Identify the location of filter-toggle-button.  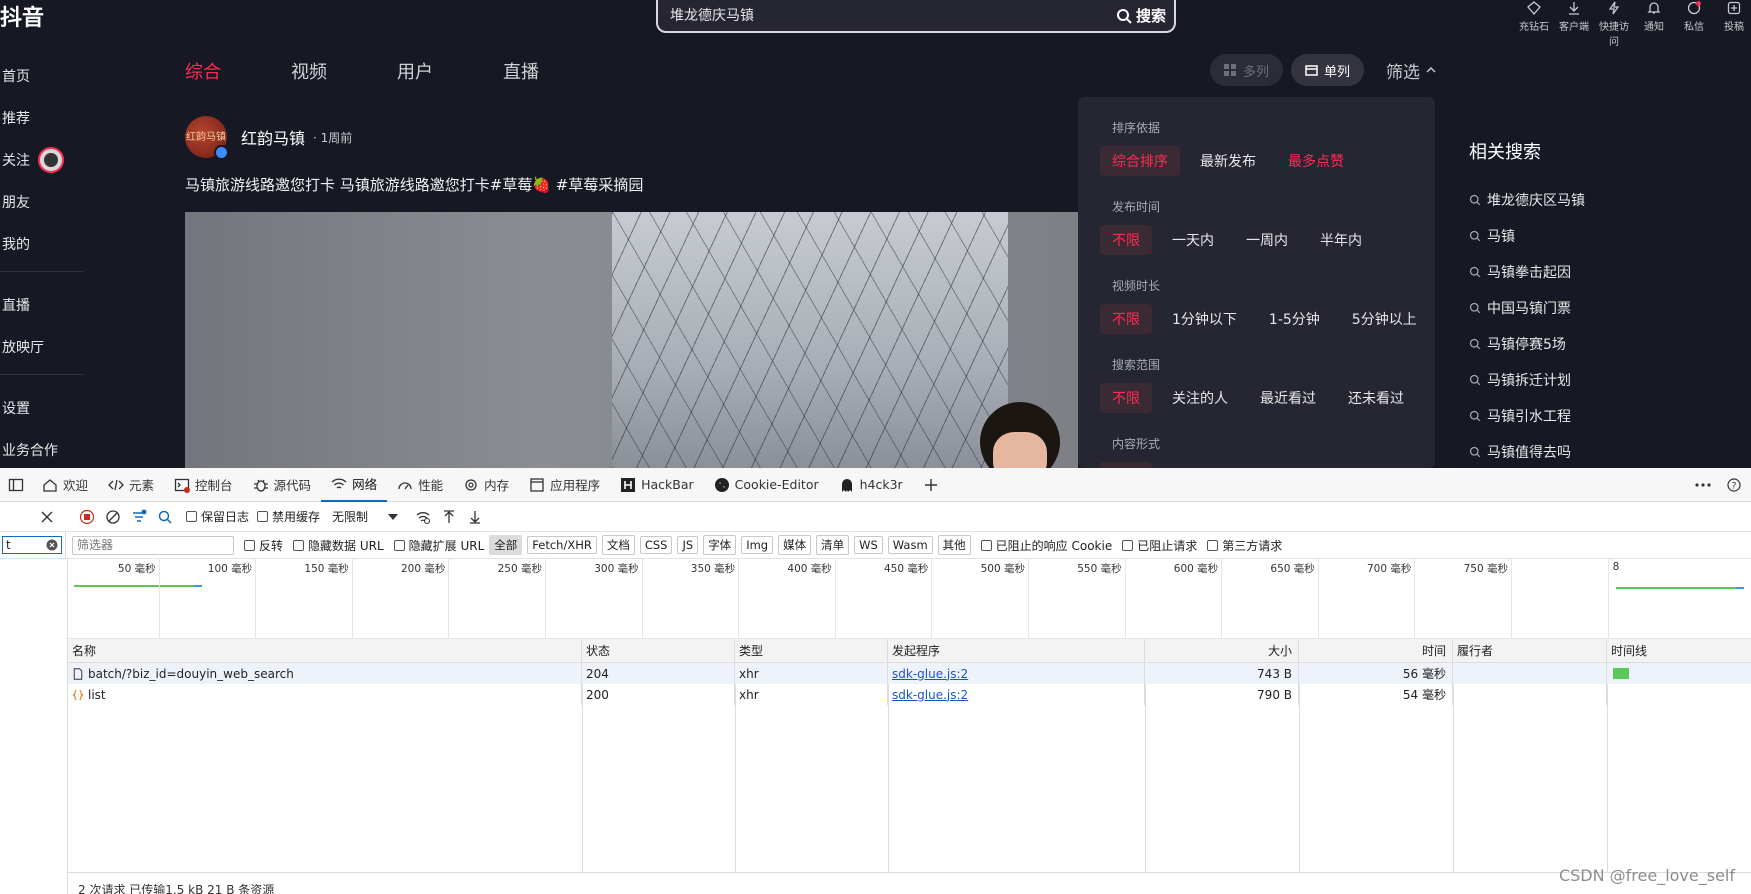
(139, 517).